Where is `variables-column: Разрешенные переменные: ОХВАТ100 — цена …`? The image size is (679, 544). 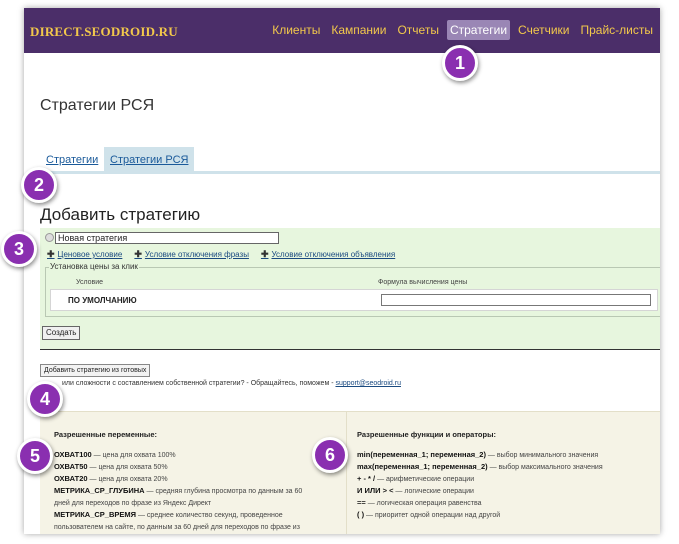
variables-column: Разрешенные переменные: ОХВАТ100 — цена … is located at coordinates (190, 473).